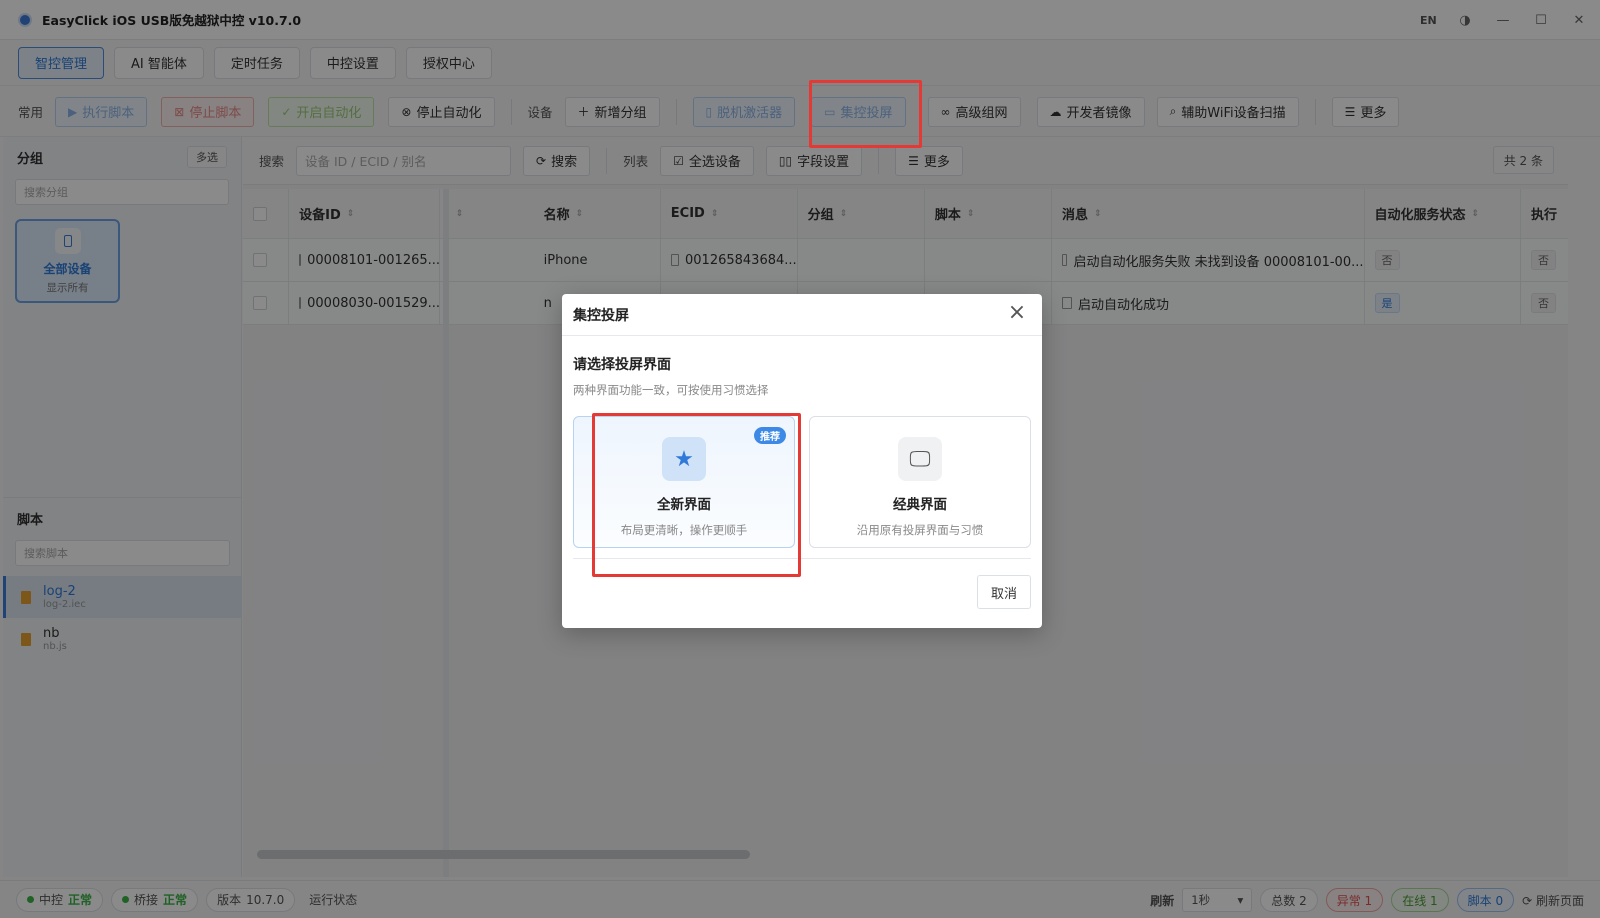 The width and height of the screenshot is (1600, 918). Describe the element at coordinates (1017, 313) in the screenshot. I see `close-icon: ×` at that location.